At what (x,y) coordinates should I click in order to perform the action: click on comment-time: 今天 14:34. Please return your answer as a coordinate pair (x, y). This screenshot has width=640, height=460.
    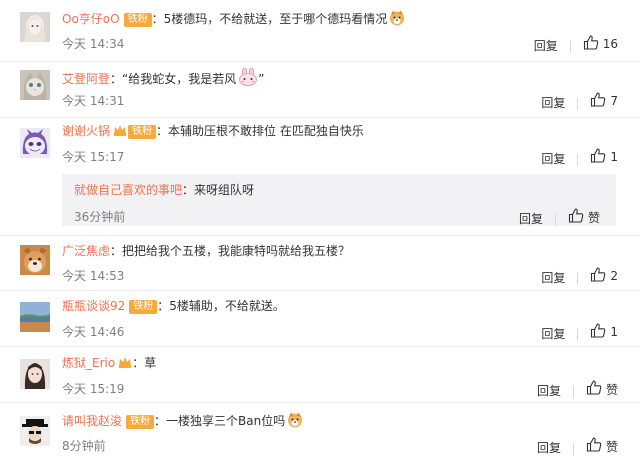
    Looking at the image, I should click on (93, 44).